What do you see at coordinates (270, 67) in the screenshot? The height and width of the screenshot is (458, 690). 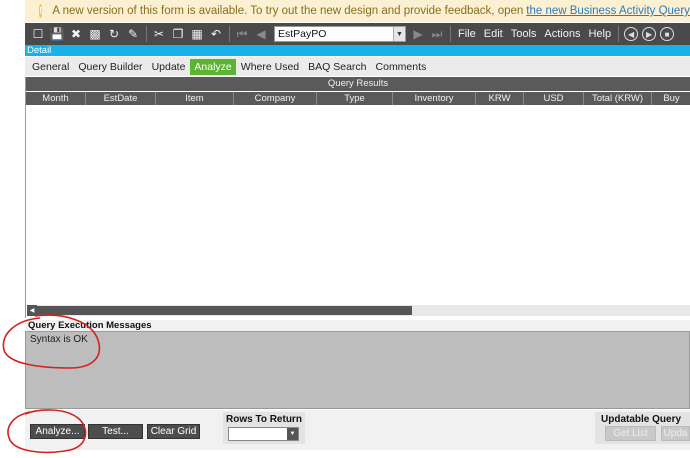 I see `tab-where-used: Where Used` at bounding box center [270, 67].